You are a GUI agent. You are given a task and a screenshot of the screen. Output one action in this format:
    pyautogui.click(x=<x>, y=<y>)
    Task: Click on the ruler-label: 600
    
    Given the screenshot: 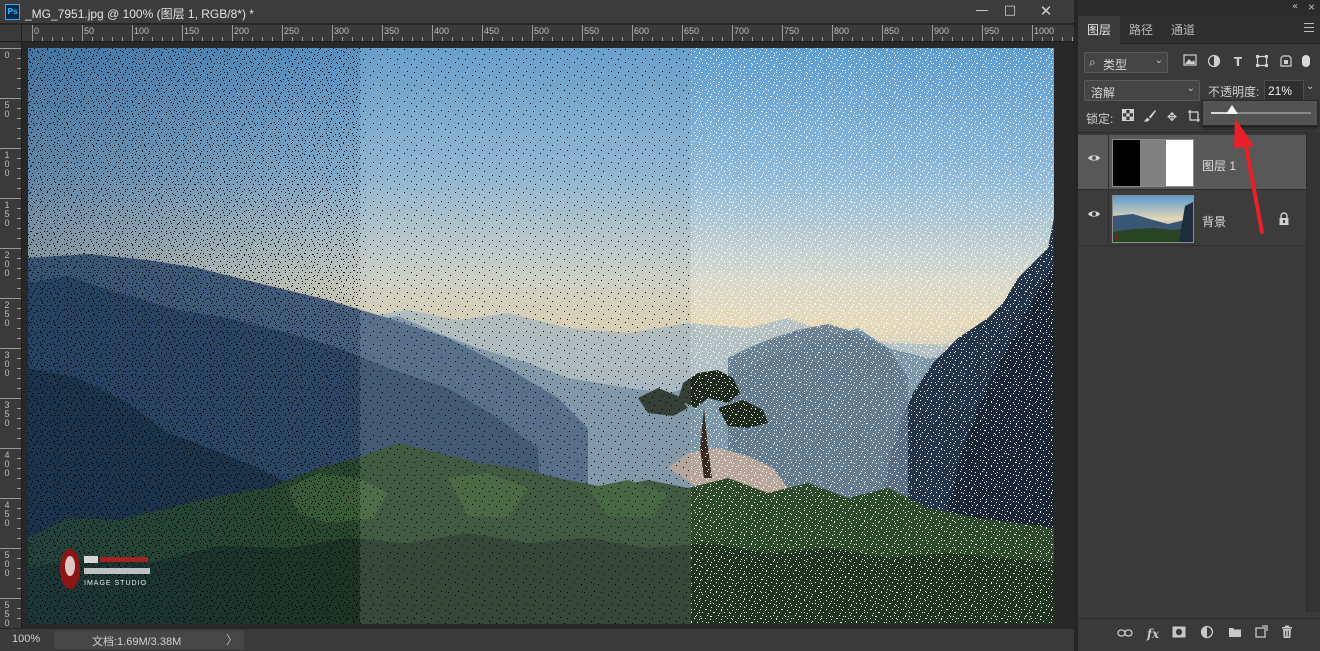 What is the action you would take?
    pyautogui.click(x=642, y=31)
    